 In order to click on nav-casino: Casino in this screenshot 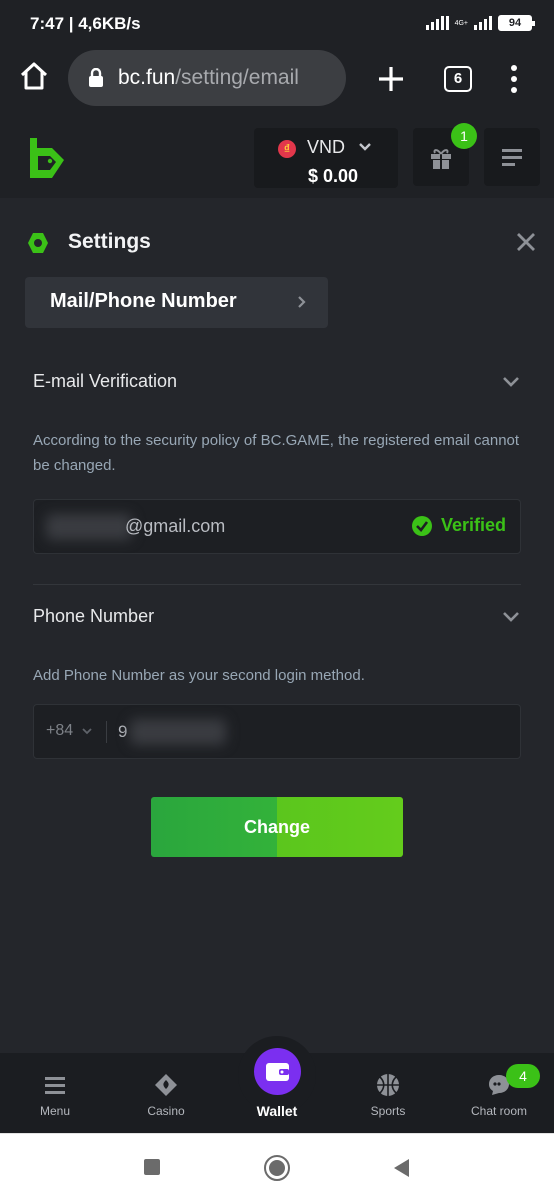, I will do `click(166, 1093)`.